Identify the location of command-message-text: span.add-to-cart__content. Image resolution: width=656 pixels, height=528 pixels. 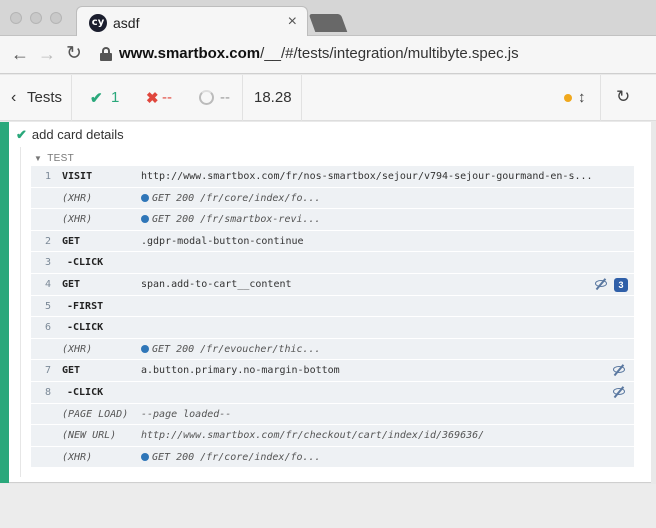
(216, 284).